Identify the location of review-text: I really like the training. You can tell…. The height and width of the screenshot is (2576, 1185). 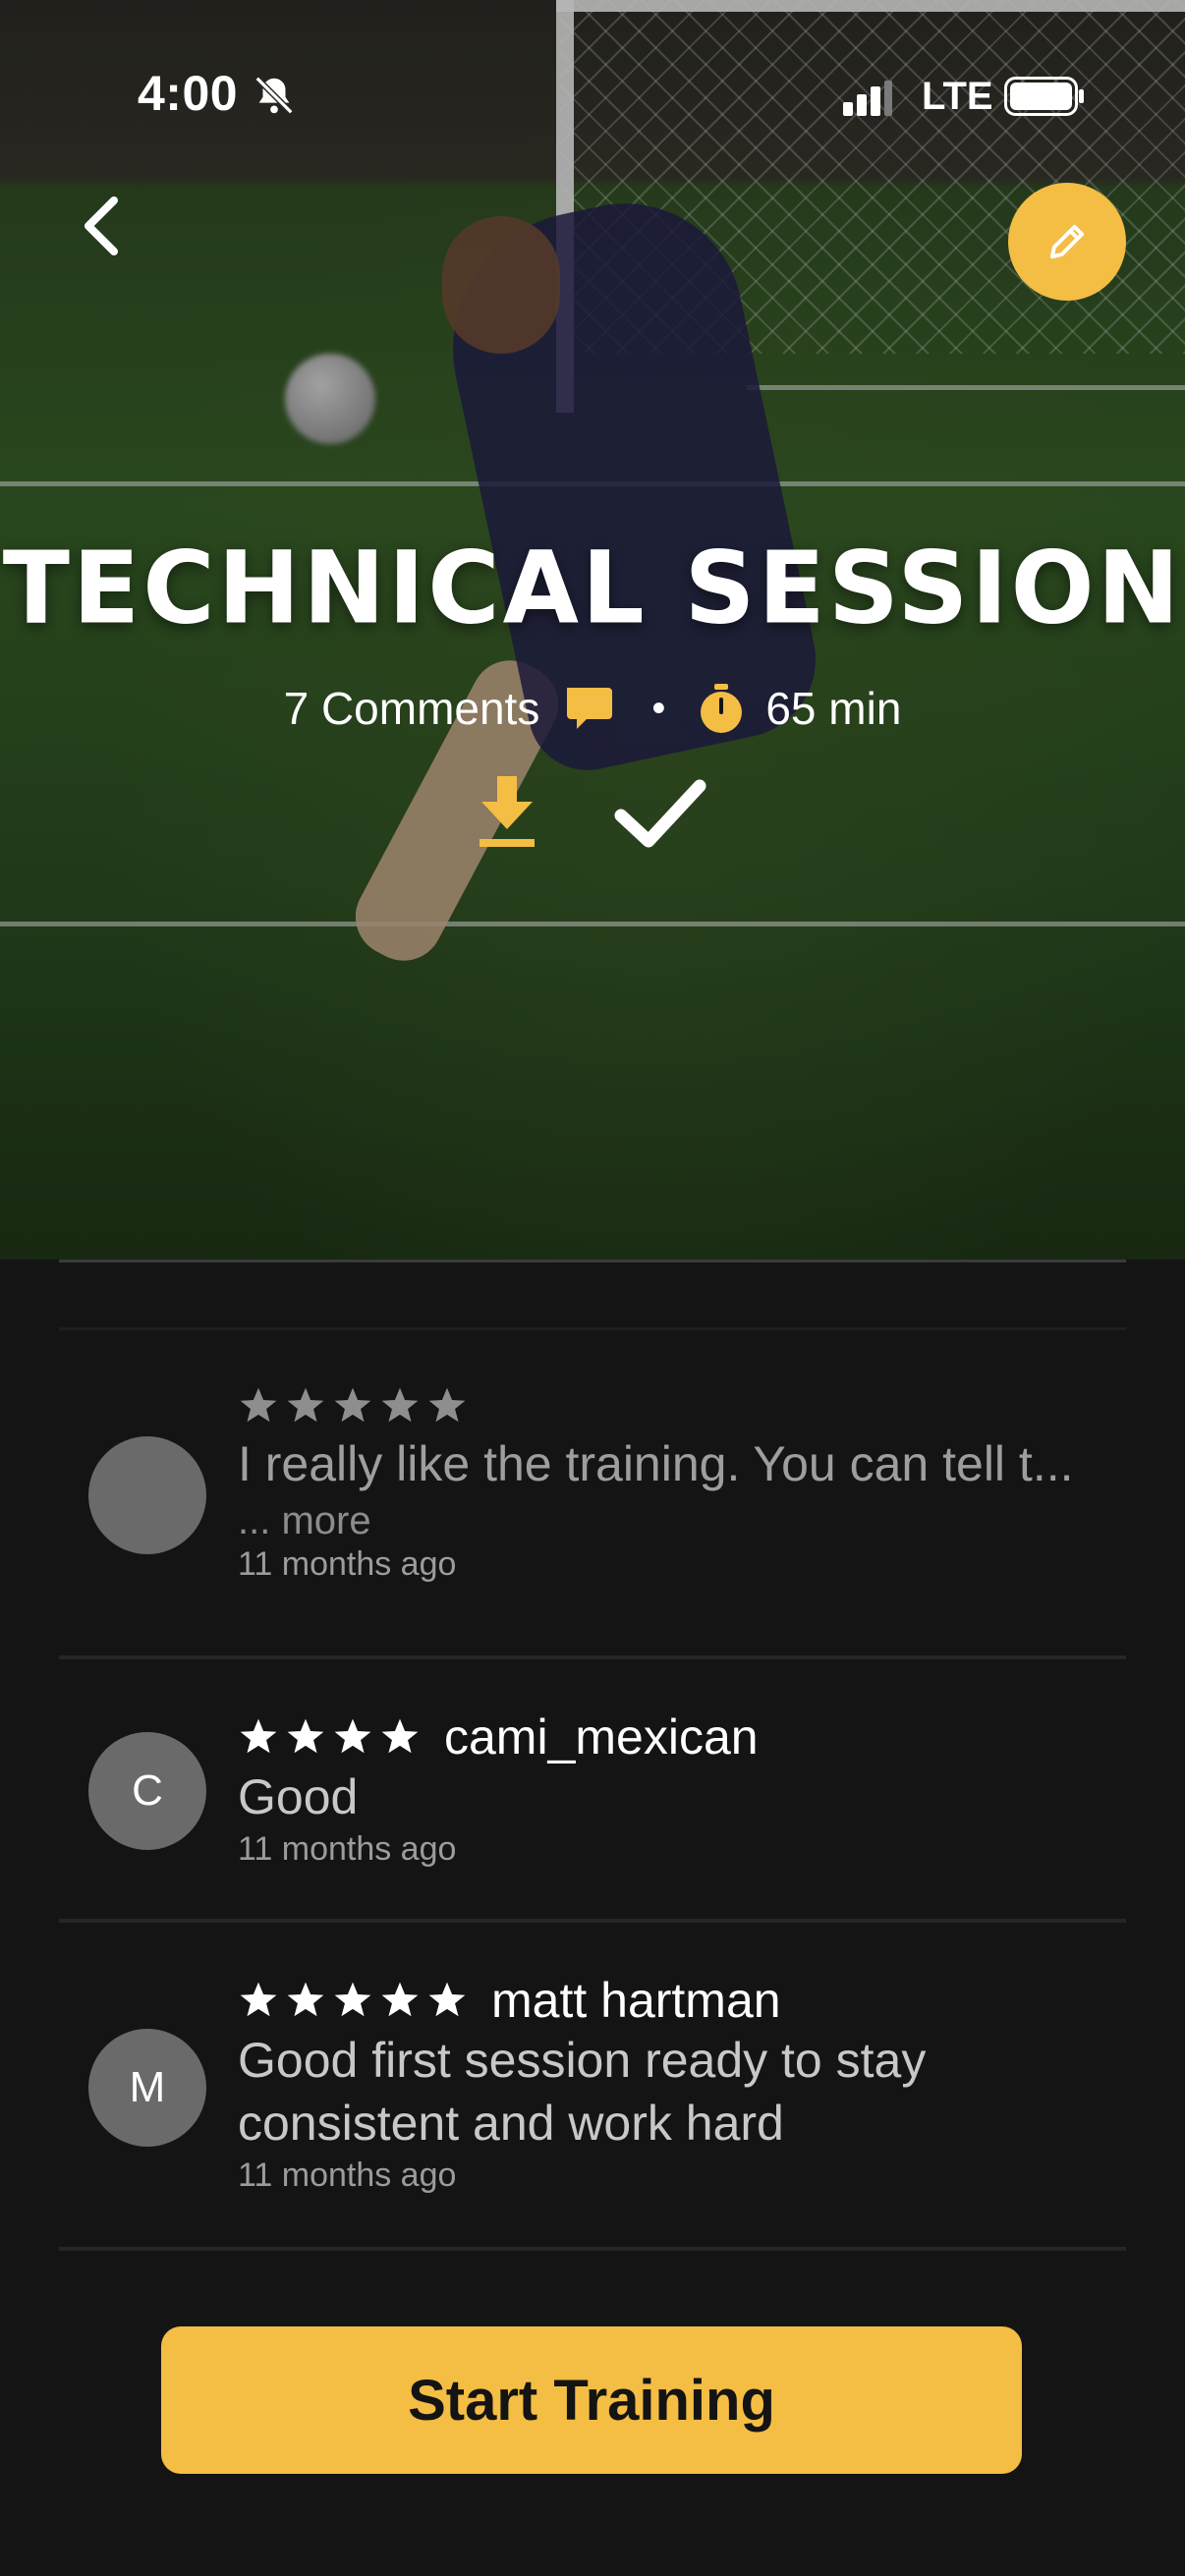
(656, 1463).